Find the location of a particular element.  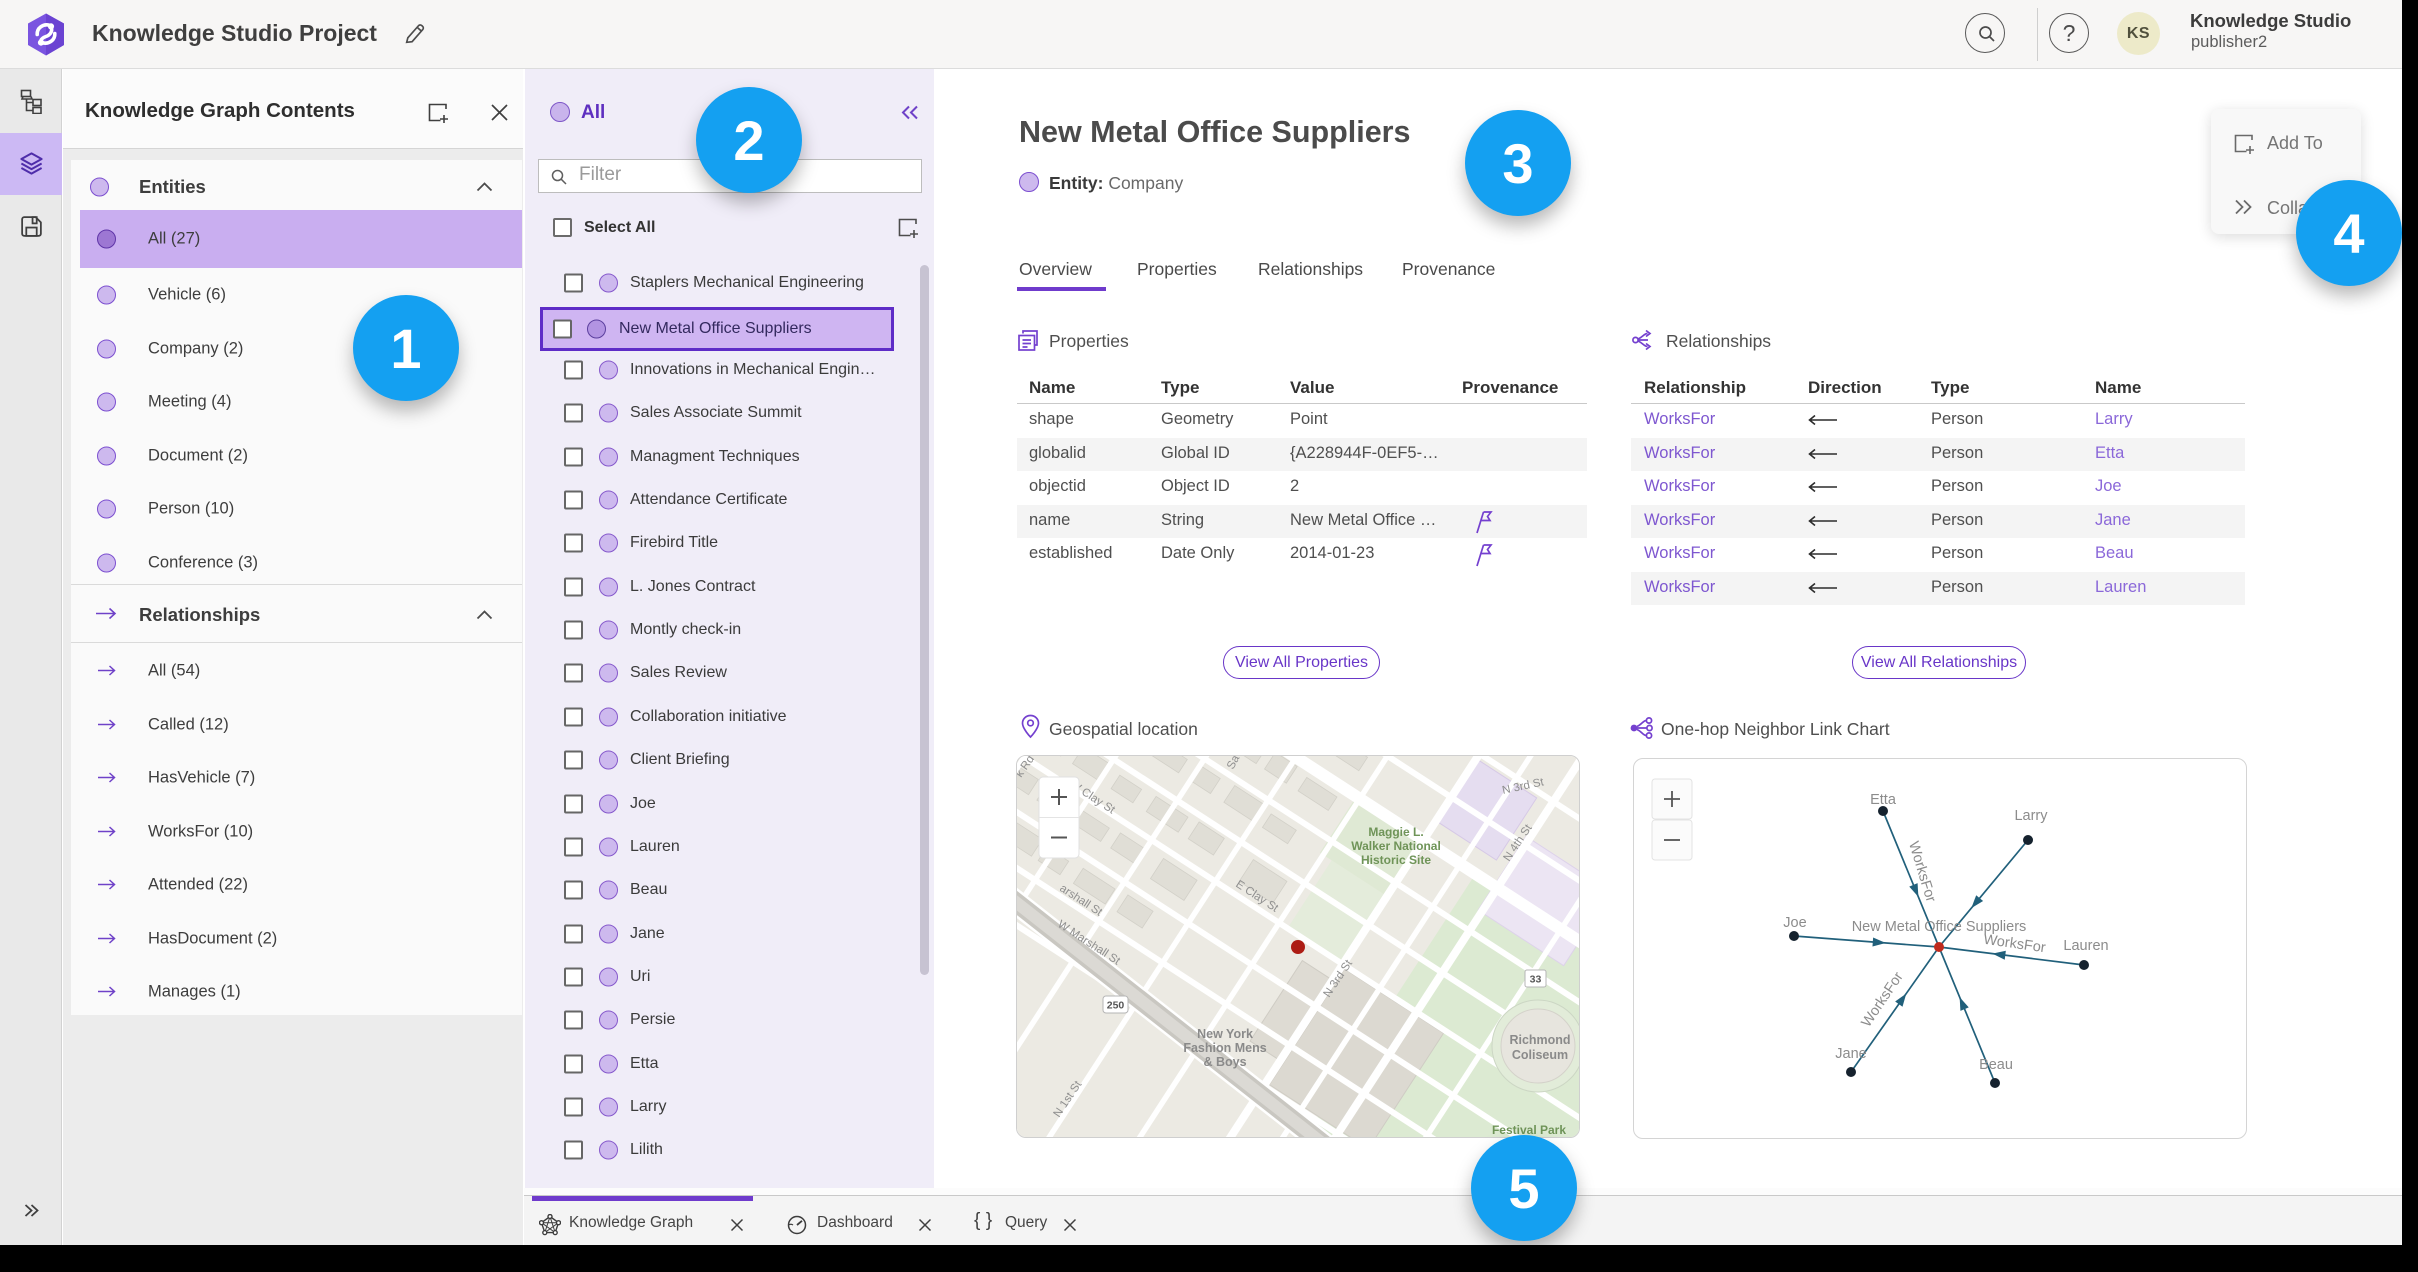

svg-text: Historic Site is located at coordinates (1396, 860).